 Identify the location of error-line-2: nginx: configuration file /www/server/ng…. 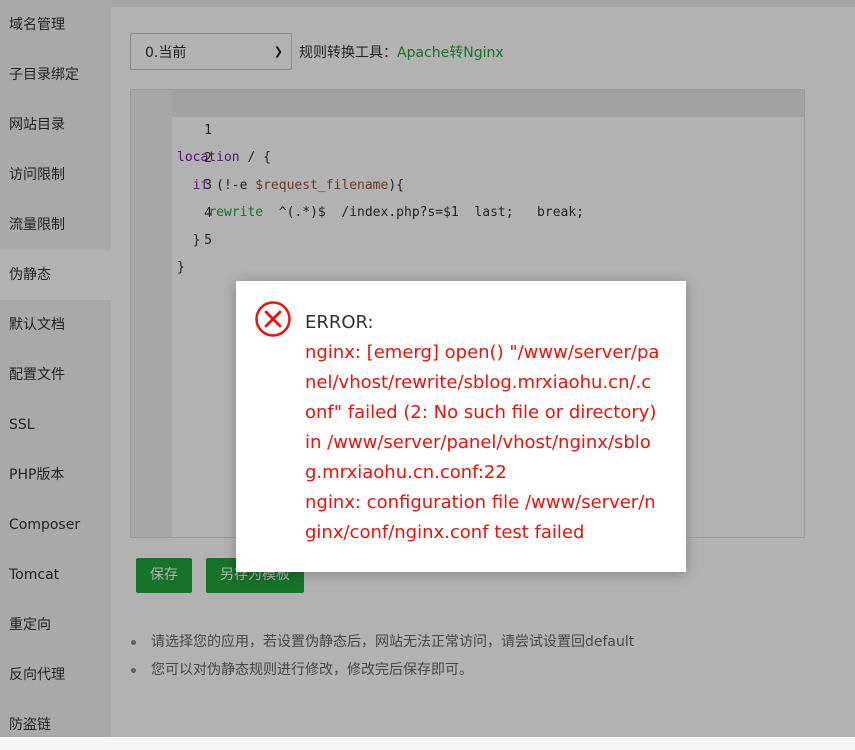
(480, 517).